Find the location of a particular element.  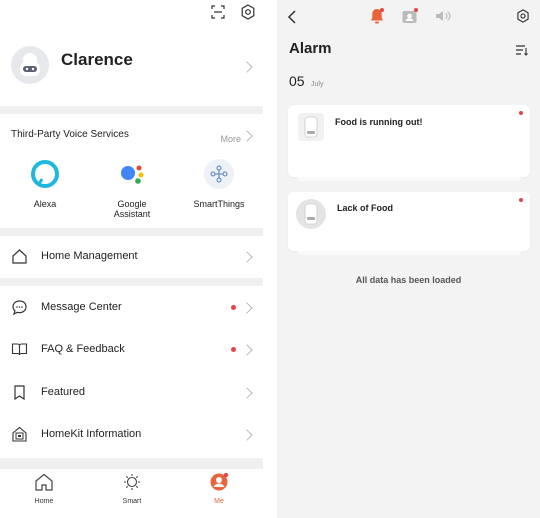

profile-icon is located at coordinates (219, 484).